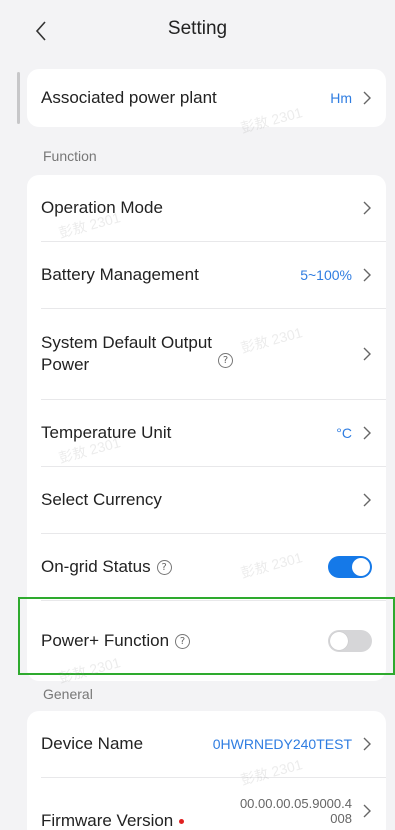 This screenshot has height=830, width=395. I want to click on temperature-unit-value: °C, so click(344, 433).